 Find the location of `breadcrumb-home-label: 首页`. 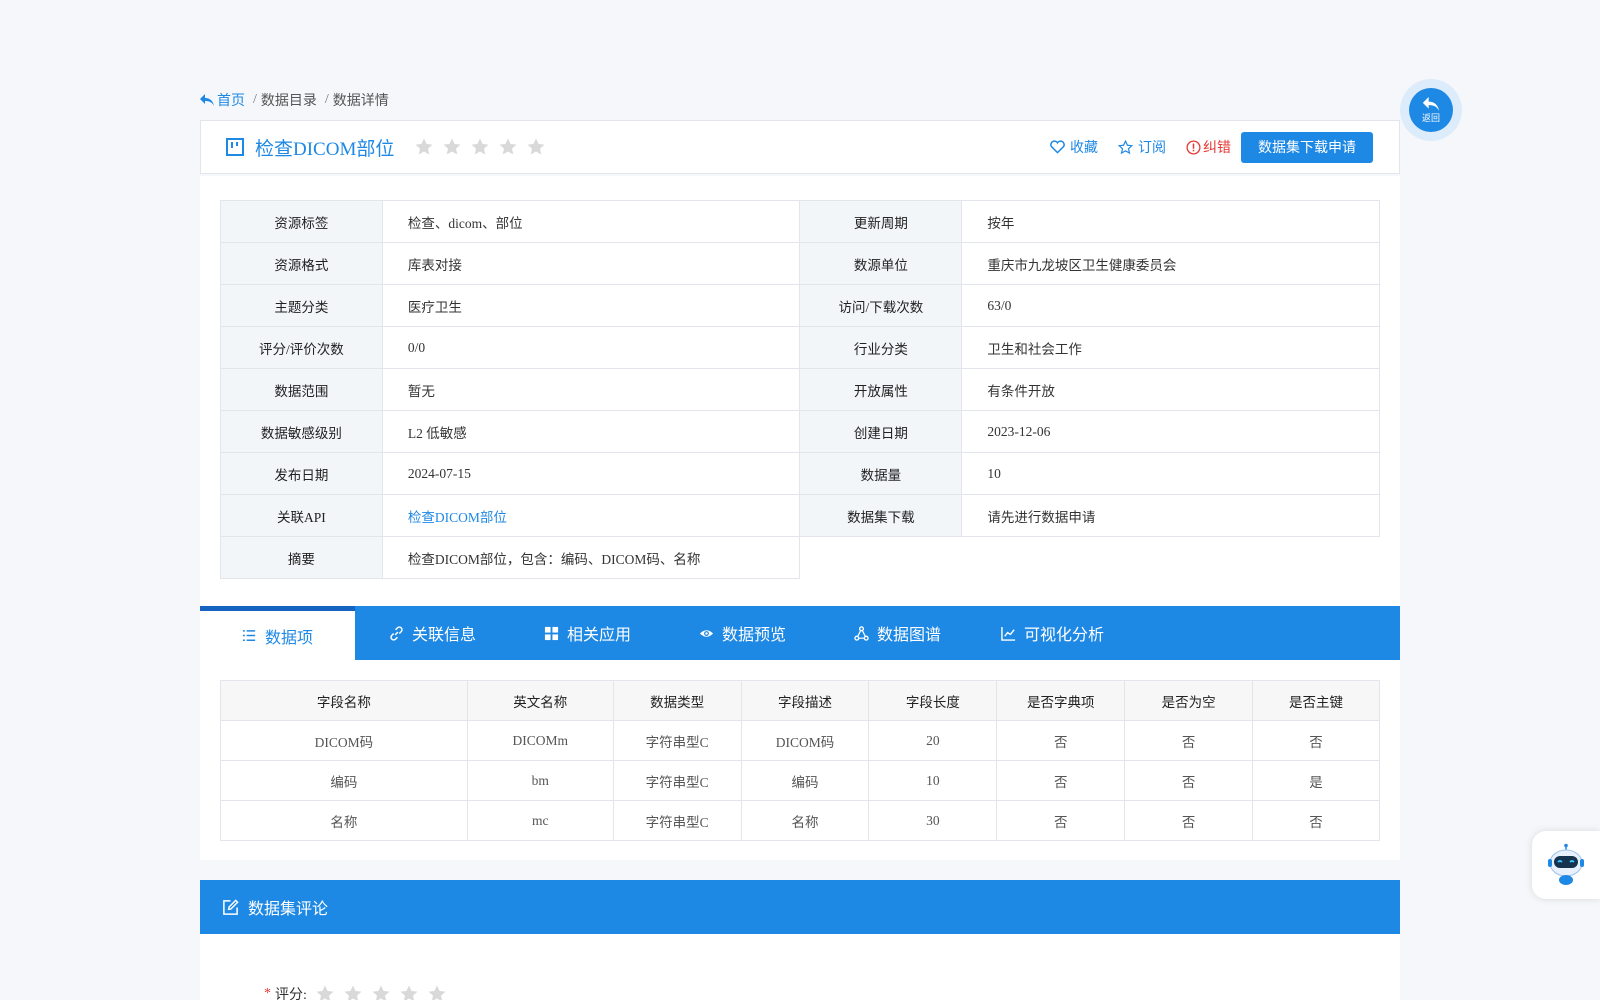

breadcrumb-home-label: 首页 is located at coordinates (231, 101).